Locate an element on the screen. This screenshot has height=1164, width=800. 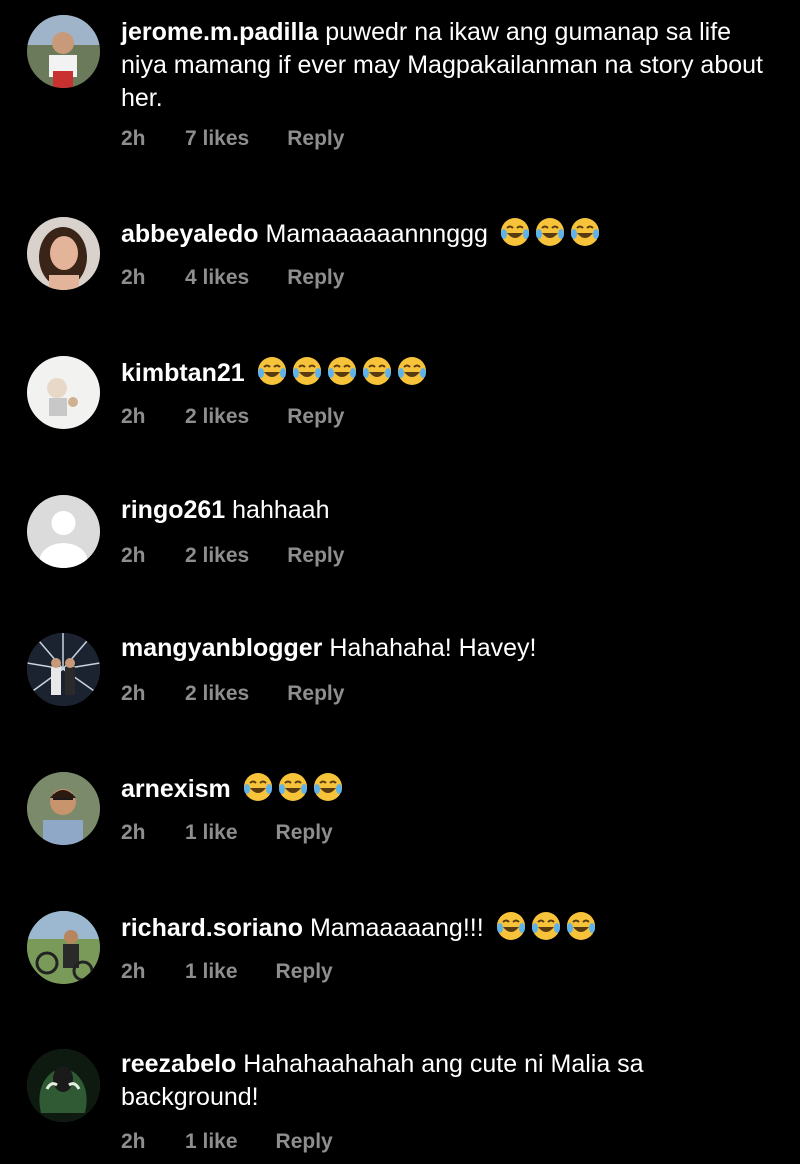
comment-text: Mamaaaaaannnggg is located at coordinates (376, 234).